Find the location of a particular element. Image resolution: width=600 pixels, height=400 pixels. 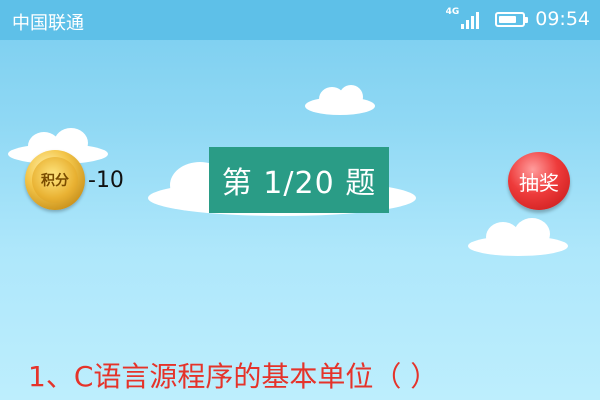

coin-icon: 积分 is located at coordinates (55, 180).